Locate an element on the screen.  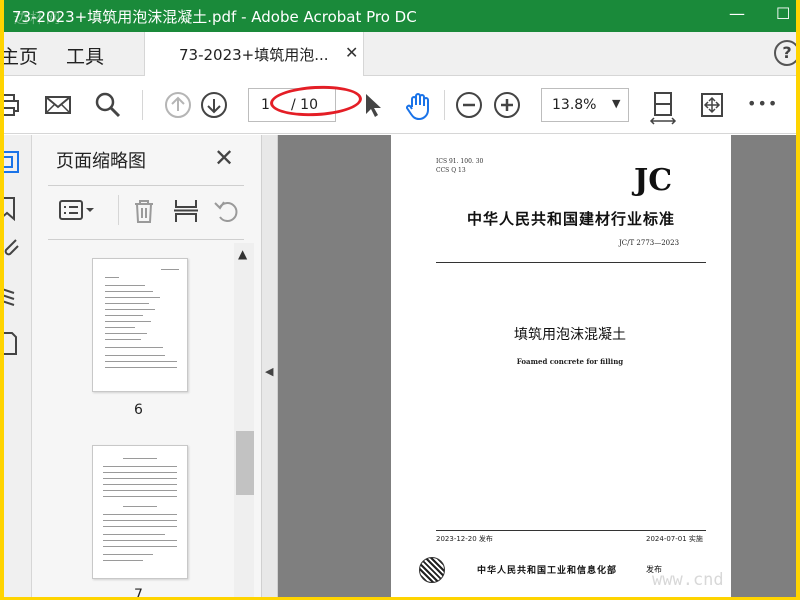
implement-date: 2024-07-01 实施 is located at coordinates (674, 539).